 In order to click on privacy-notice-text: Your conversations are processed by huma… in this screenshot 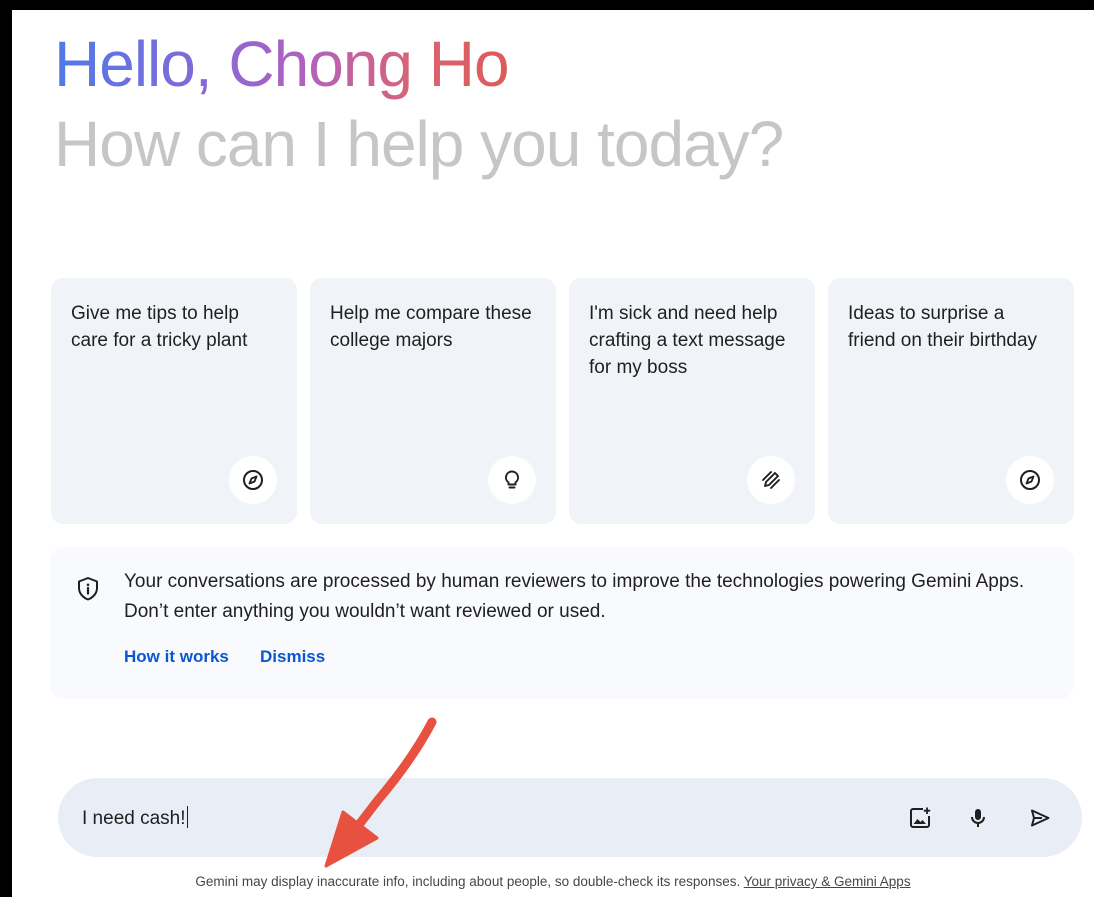, I will do `click(574, 596)`.